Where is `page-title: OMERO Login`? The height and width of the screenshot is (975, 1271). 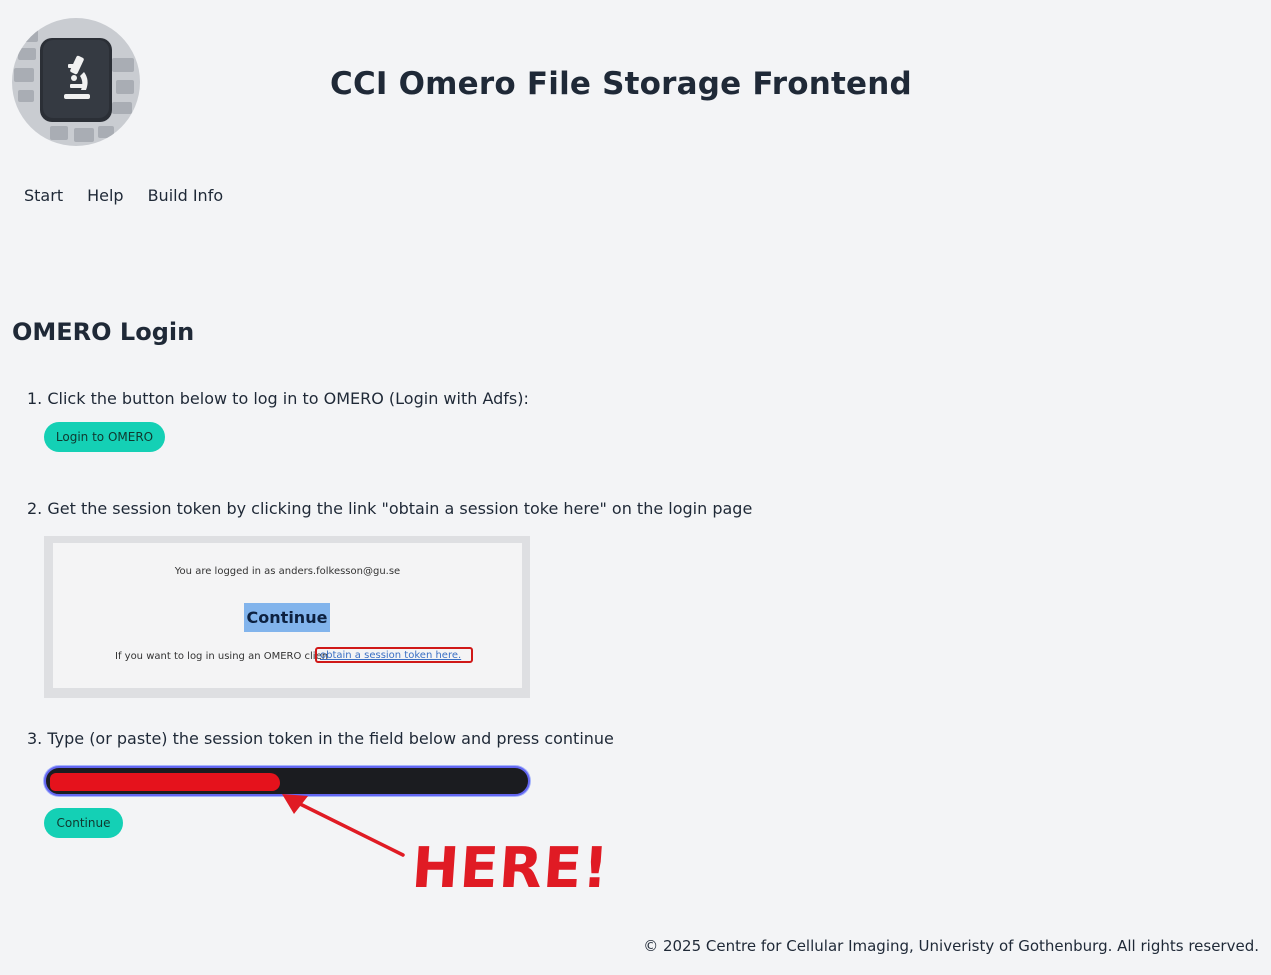
page-title: OMERO Login is located at coordinates (103, 332).